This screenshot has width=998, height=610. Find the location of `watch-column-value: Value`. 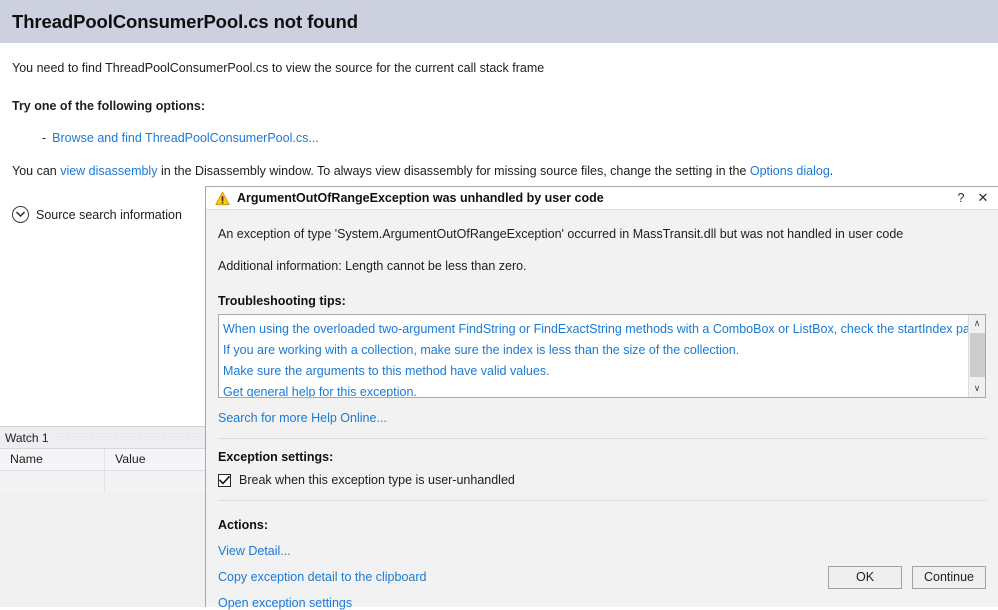

watch-column-value: Value is located at coordinates (157, 459).